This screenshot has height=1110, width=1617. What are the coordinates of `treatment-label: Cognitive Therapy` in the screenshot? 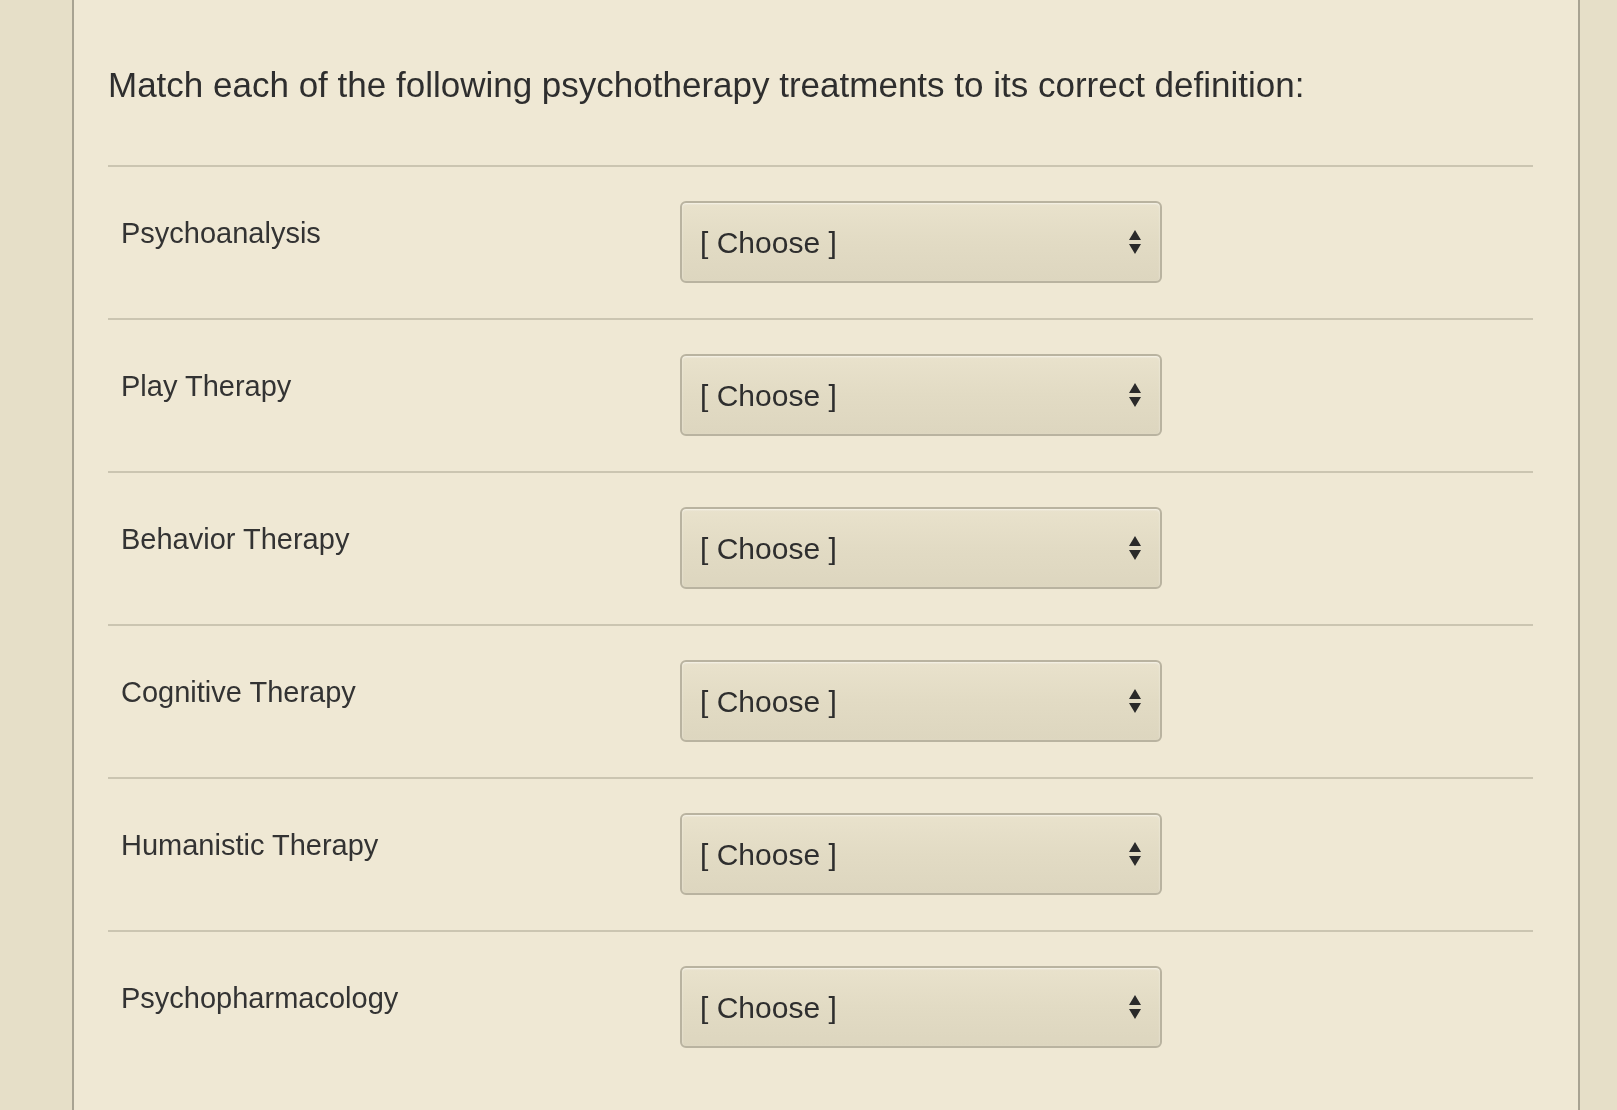 It's located at (238, 692).